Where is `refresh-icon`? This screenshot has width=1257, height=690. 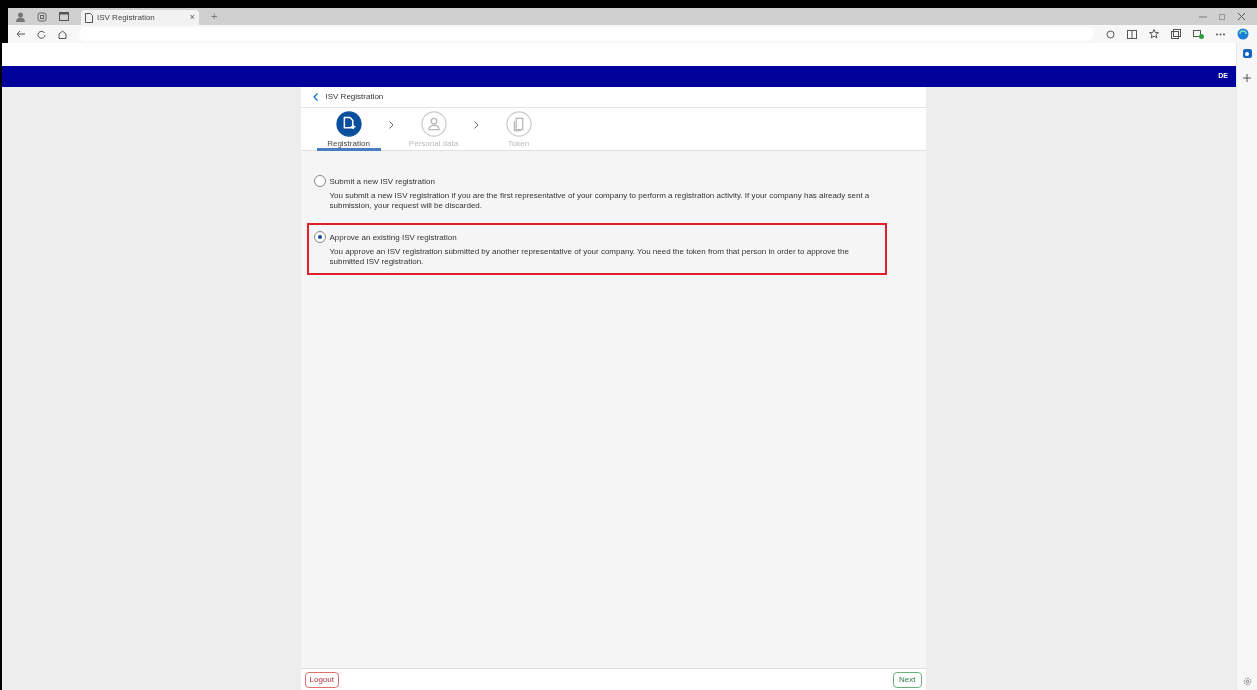
refresh-icon is located at coordinates (41, 34).